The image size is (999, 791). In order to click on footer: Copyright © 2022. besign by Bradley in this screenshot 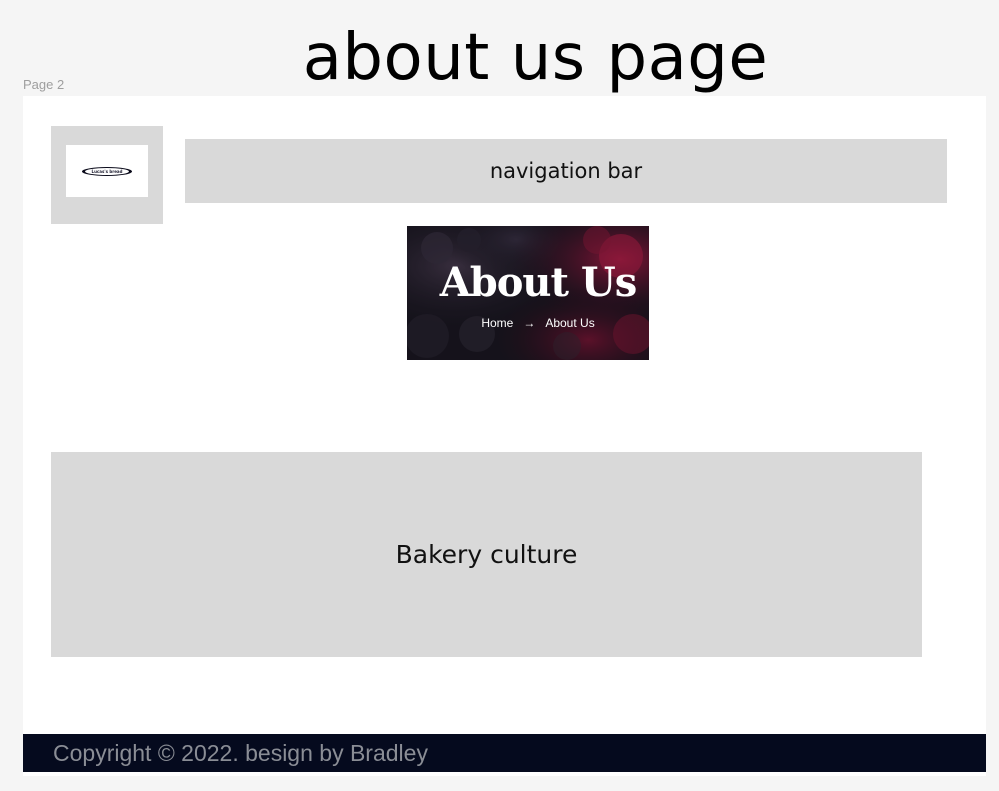, I will do `click(504, 753)`.